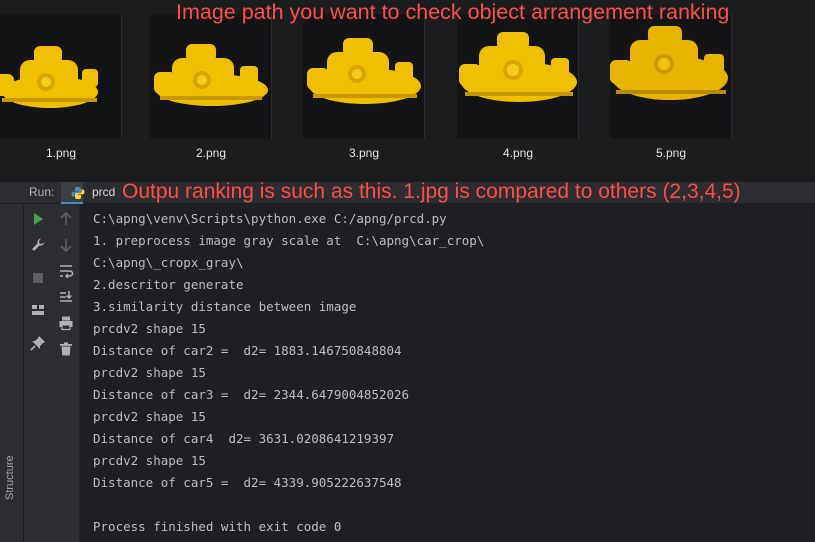 This screenshot has height=542, width=815. Describe the element at coordinates (78, 193) in the screenshot. I see `python-icon` at that location.